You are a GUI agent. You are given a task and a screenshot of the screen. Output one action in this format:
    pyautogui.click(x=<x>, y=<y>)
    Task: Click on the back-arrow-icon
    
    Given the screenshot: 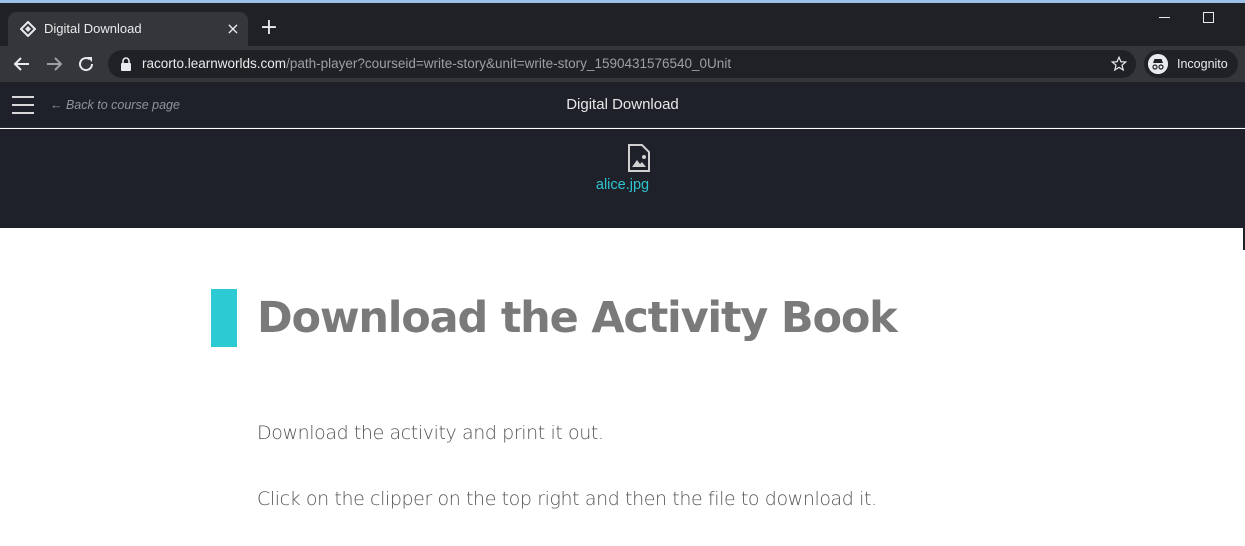 What is the action you would take?
    pyautogui.click(x=22, y=64)
    